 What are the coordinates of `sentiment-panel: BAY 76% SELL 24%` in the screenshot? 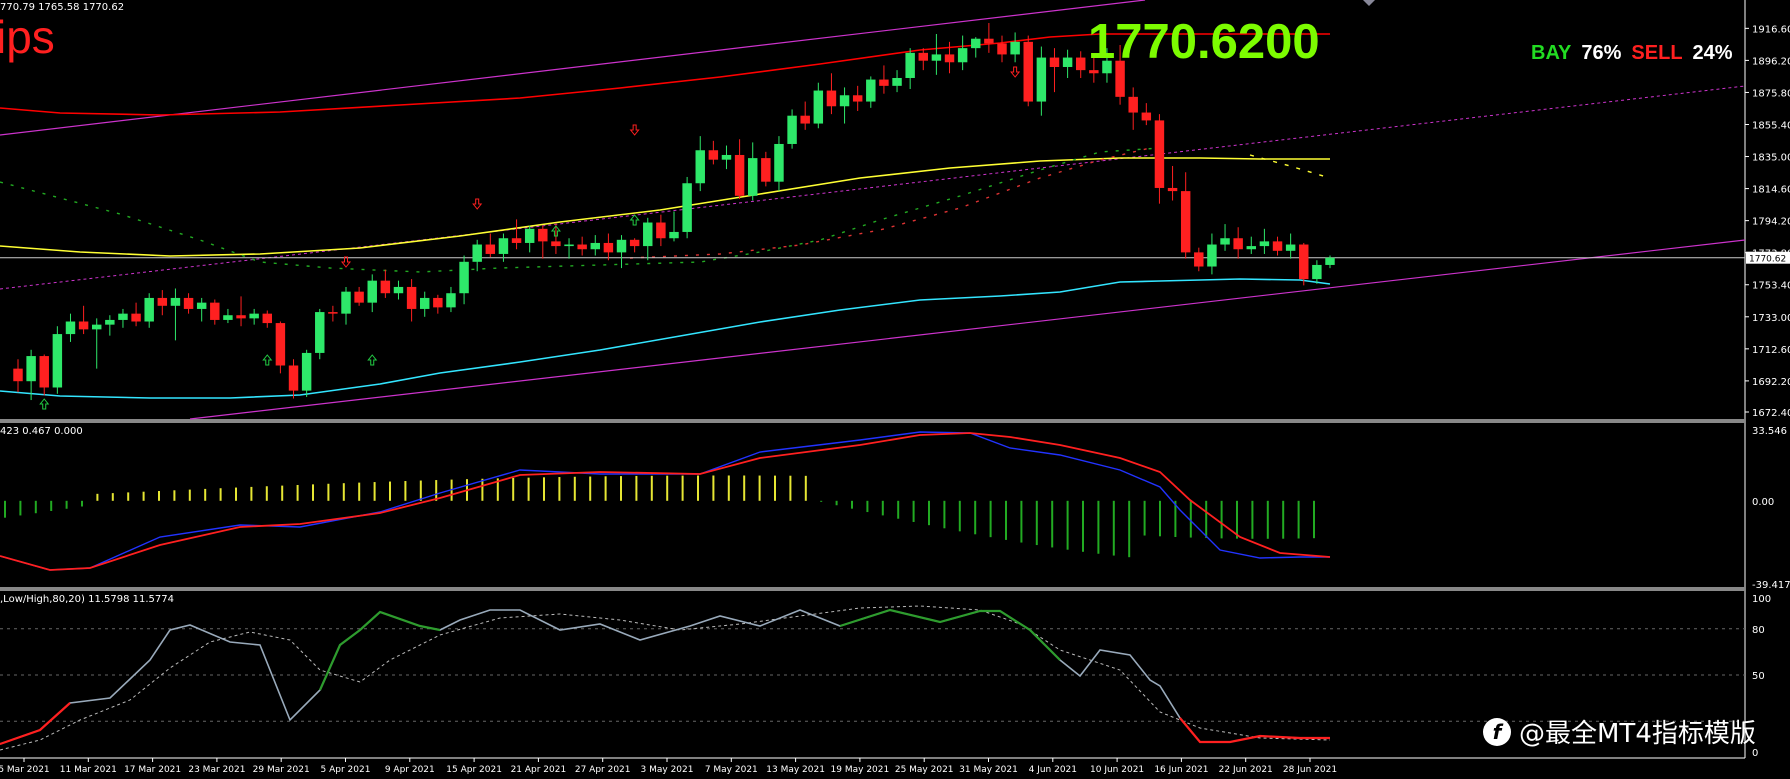 It's located at (1632, 53).